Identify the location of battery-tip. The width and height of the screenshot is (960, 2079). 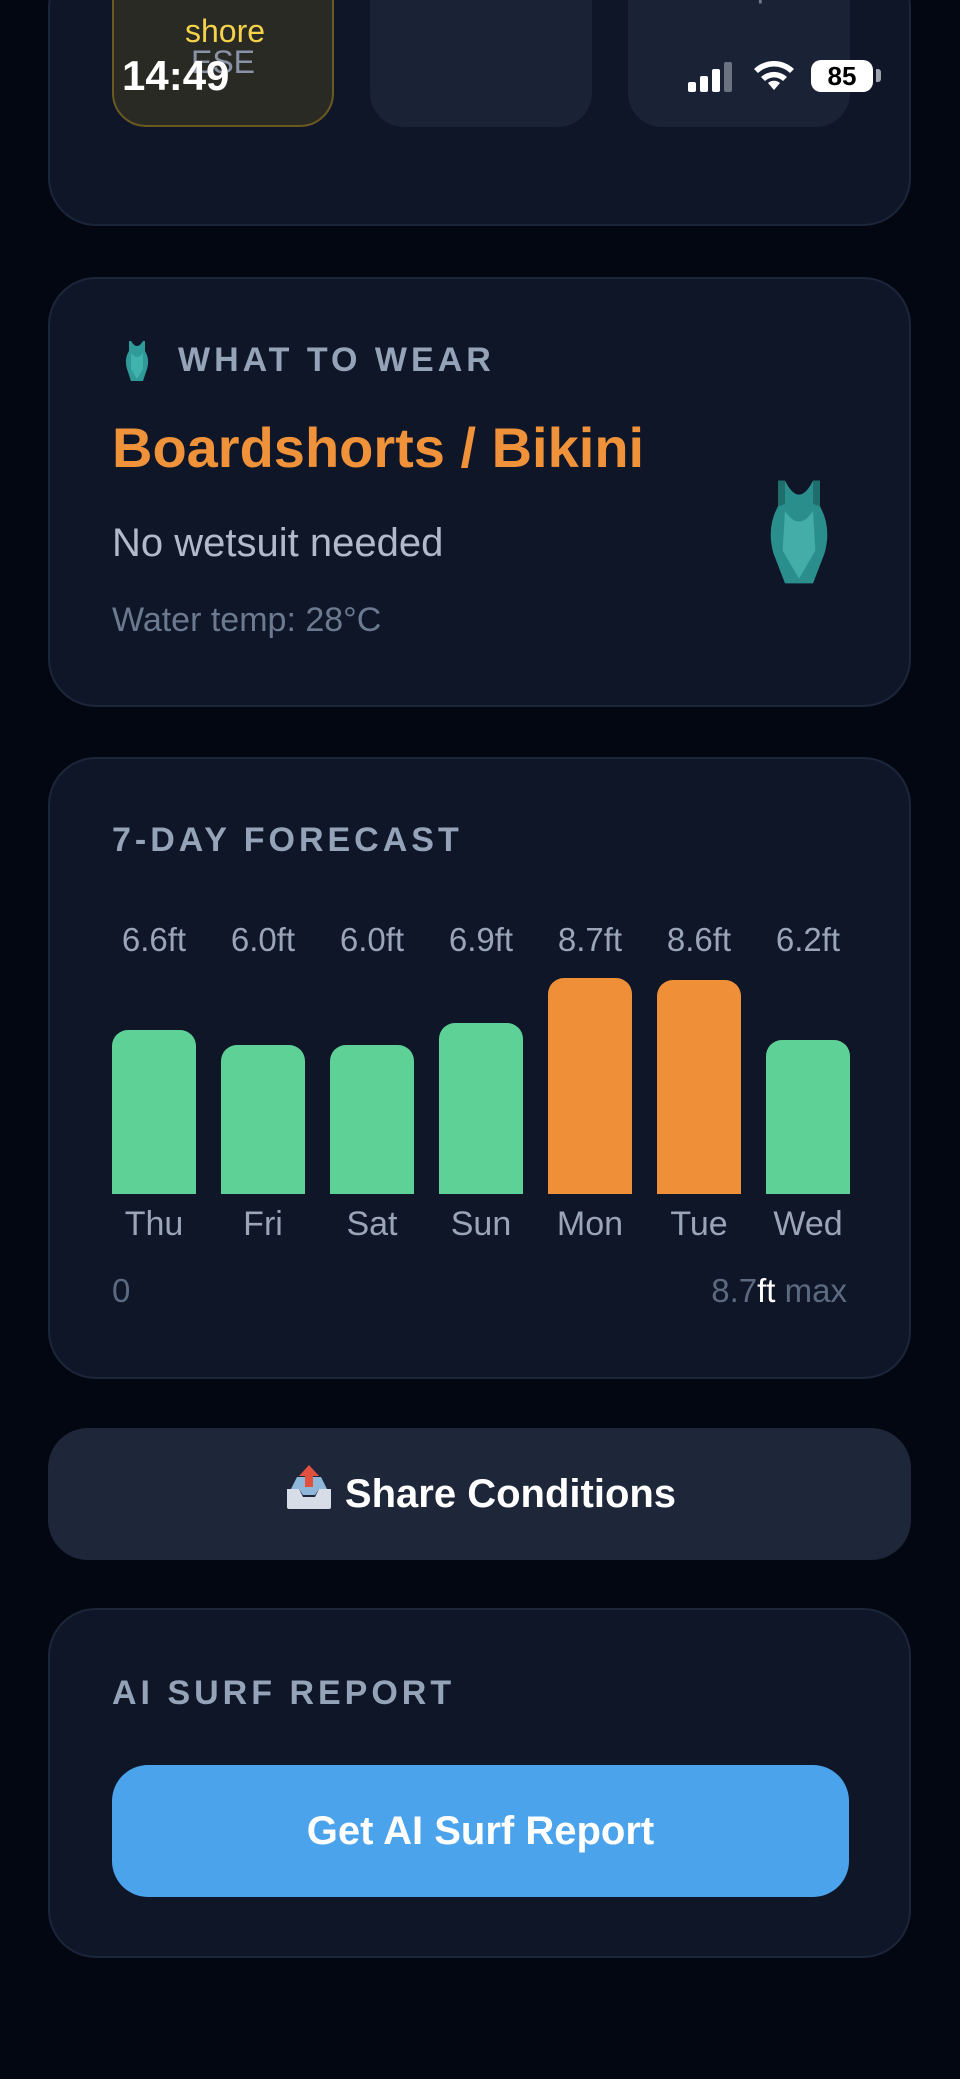
(878, 75).